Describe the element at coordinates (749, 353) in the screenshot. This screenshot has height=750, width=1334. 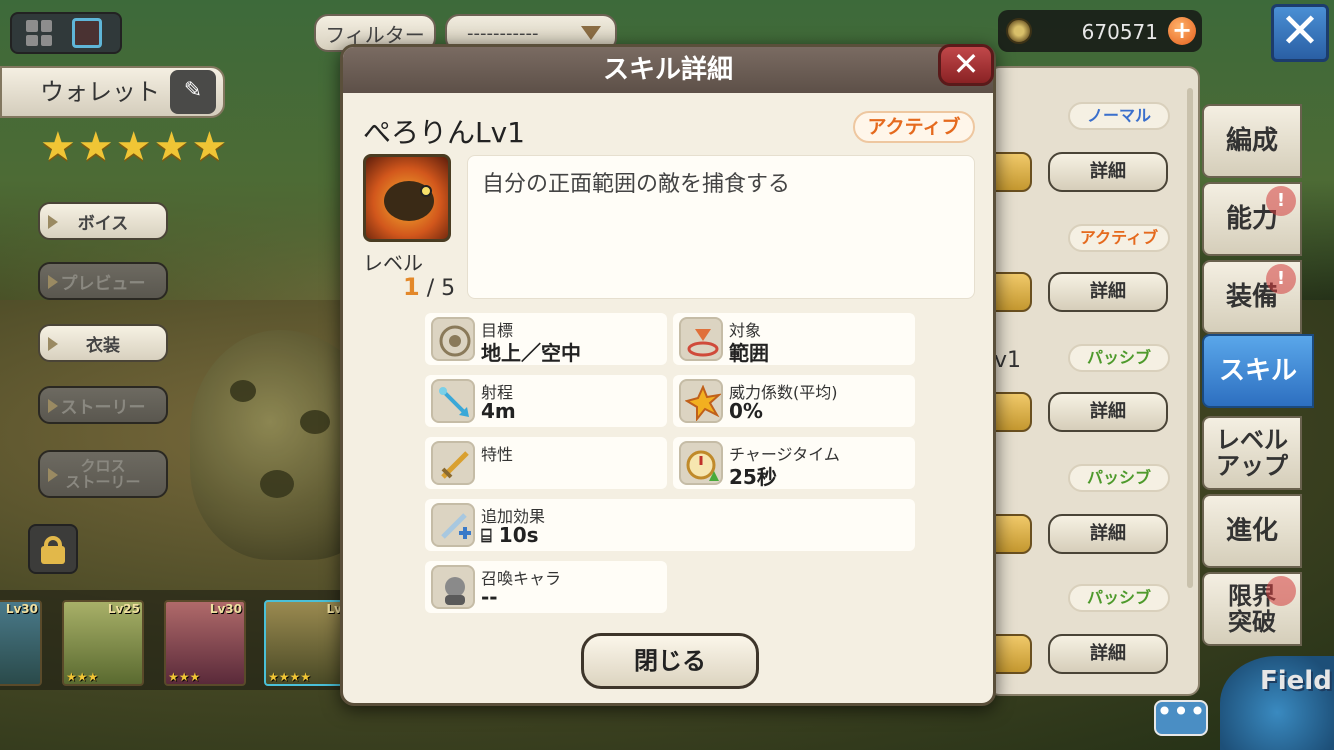
I see `stat-value: 範囲` at that location.